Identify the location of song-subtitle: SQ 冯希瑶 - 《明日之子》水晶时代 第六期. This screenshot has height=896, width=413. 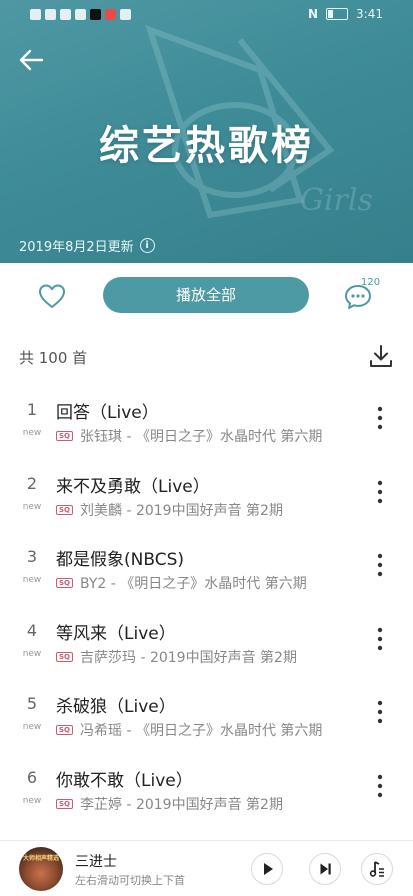
(189, 730).